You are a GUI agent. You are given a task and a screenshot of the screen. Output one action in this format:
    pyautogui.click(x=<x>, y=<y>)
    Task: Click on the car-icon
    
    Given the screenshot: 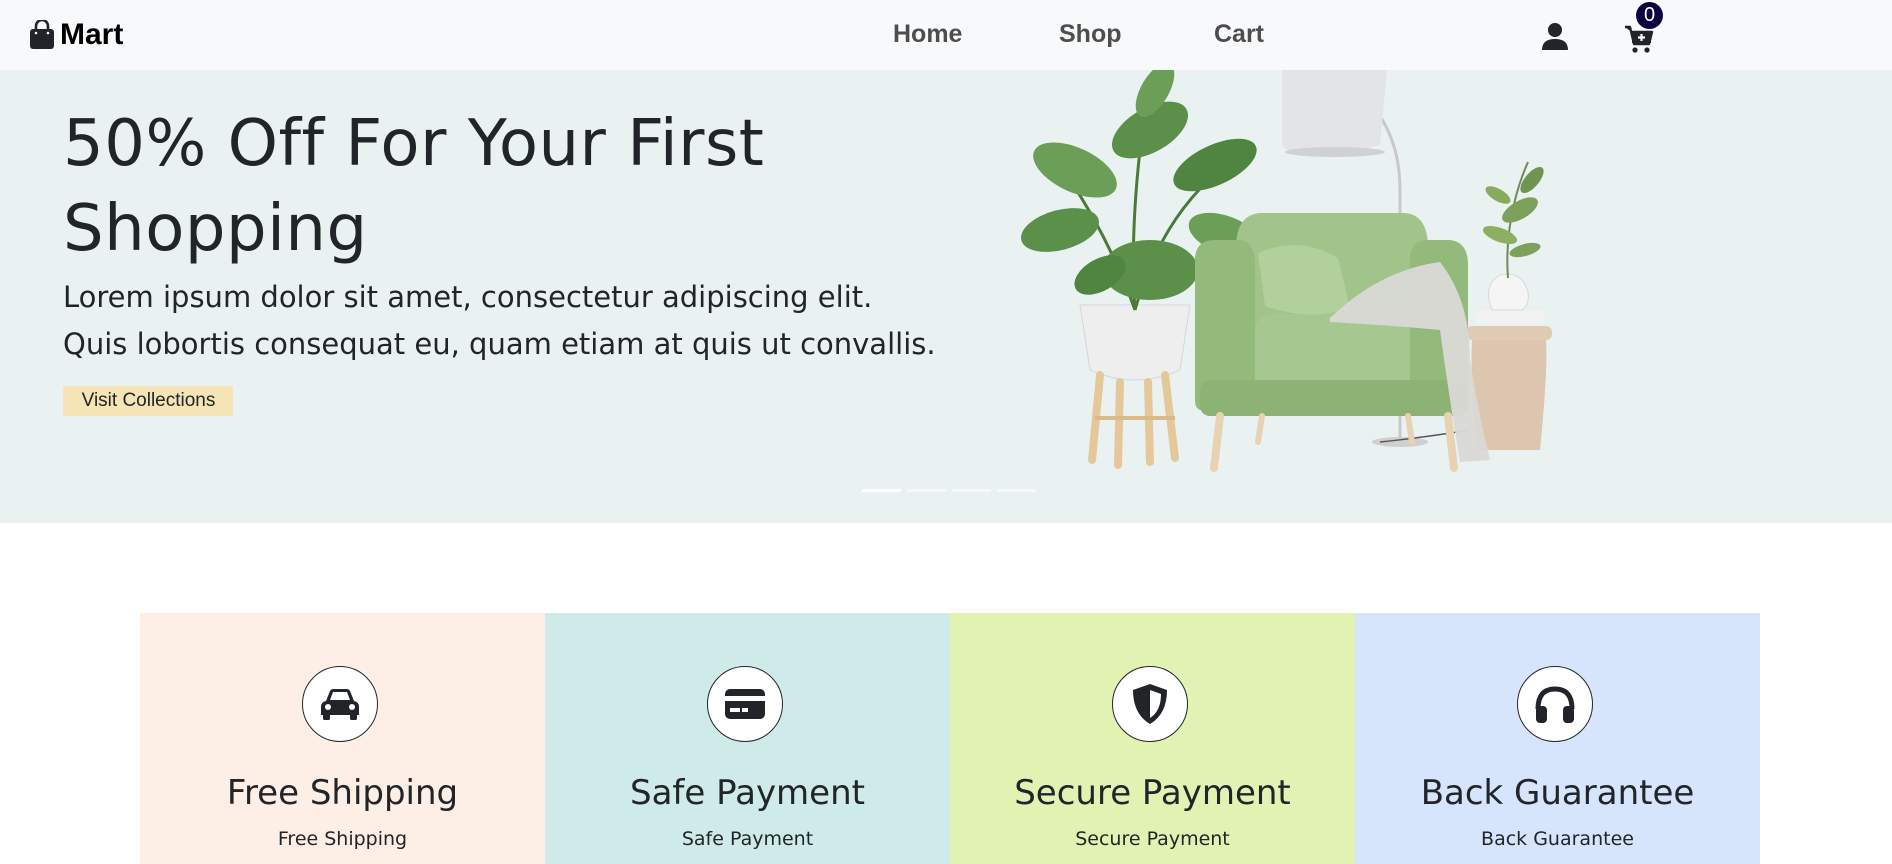 What is the action you would take?
    pyautogui.click(x=340, y=704)
    